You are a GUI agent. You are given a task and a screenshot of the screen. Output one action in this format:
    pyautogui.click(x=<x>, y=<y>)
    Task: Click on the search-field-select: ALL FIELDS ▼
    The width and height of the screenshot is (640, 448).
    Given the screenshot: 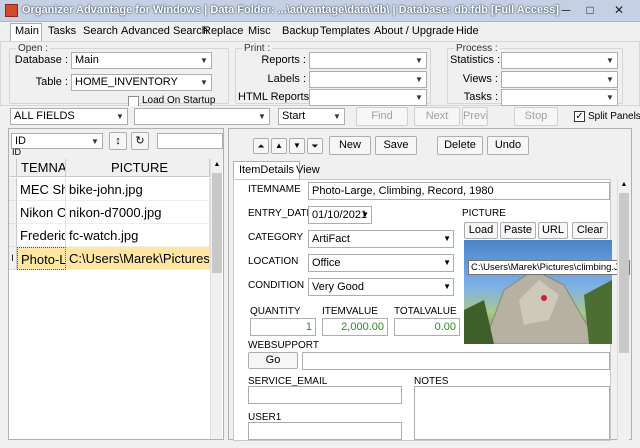 What is the action you would take?
    pyautogui.click(x=69, y=116)
    